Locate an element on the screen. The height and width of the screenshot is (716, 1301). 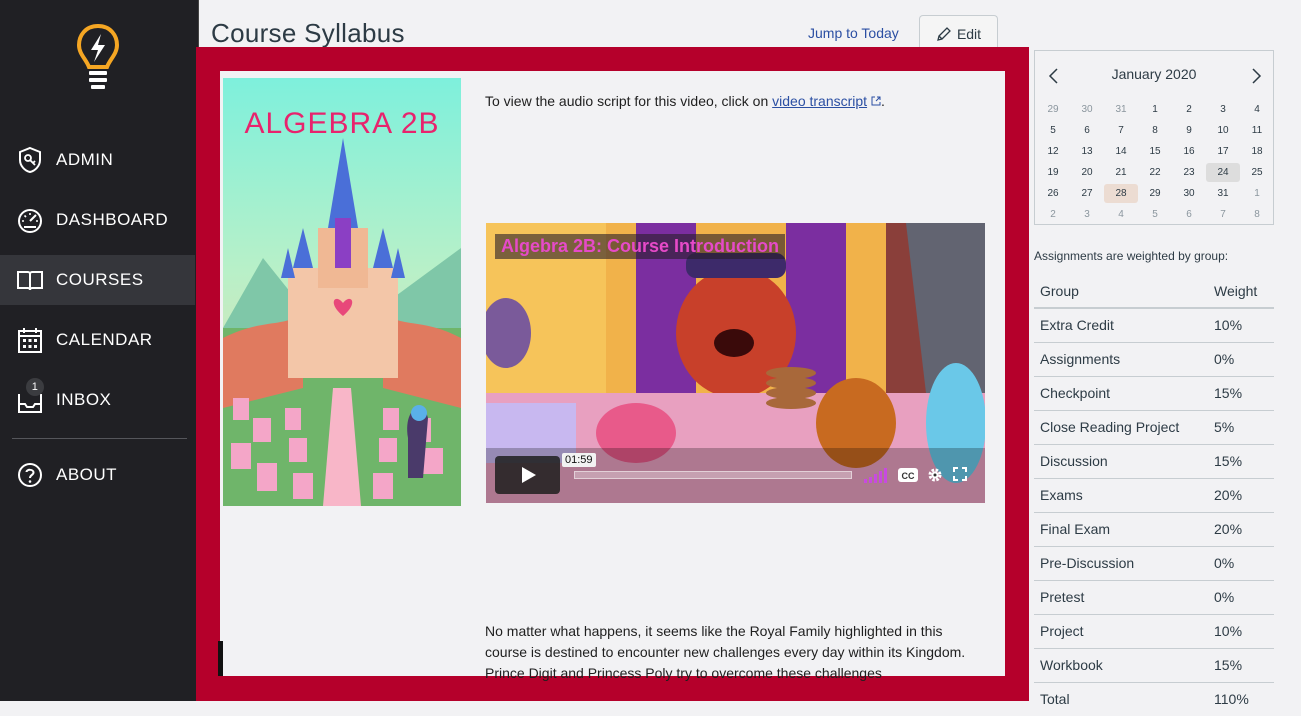
weights-value-cell: 20% is located at coordinates (1241, 529).